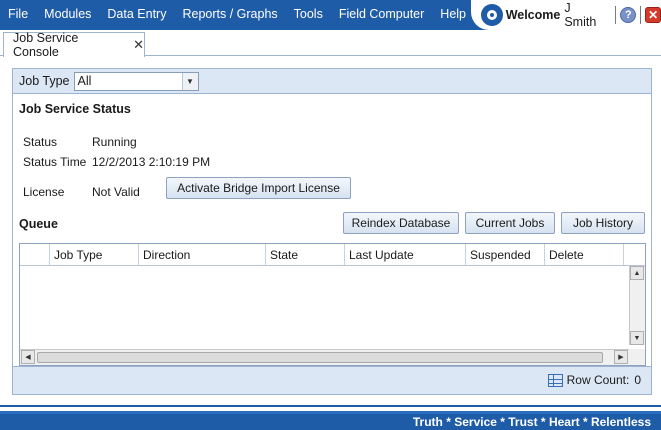 This screenshot has height=430, width=661. What do you see at coordinates (381, 14) in the screenshot?
I see `menu-field-computer: Field Computer` at bounding box center [381, 14].